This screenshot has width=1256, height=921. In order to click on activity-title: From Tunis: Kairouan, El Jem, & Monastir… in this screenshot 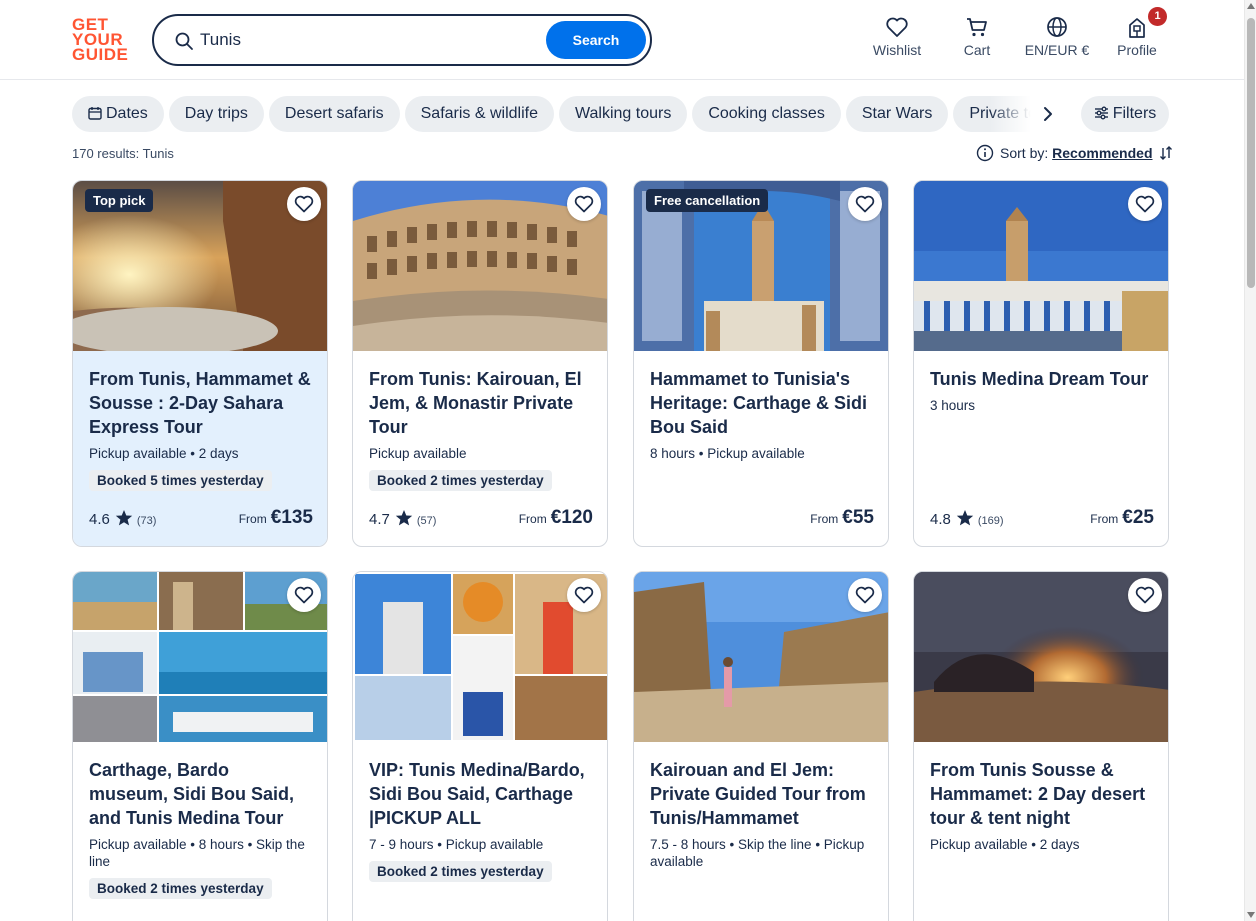, I will do `click(481, 403)`.